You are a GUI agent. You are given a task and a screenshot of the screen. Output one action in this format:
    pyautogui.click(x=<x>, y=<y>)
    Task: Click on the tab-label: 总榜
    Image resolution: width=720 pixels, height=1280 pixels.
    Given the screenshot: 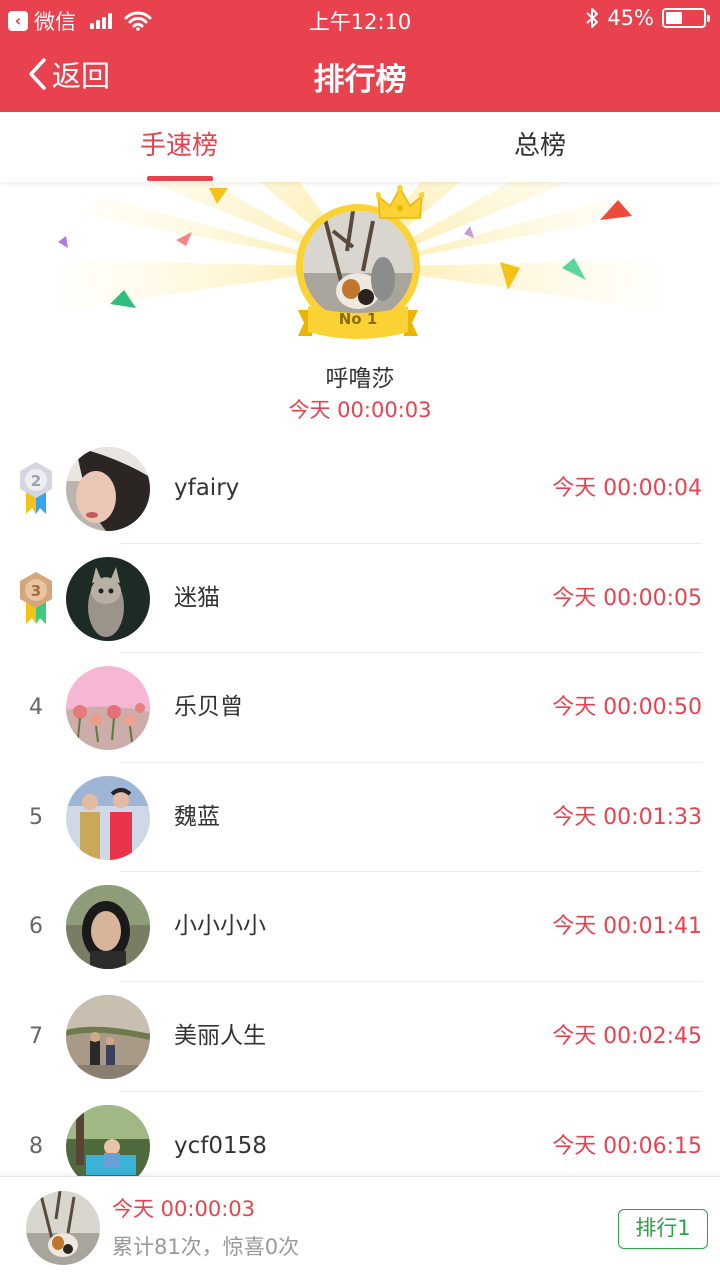 What is the action you would take?
    pyautogui.click(x=540, y=146)
    